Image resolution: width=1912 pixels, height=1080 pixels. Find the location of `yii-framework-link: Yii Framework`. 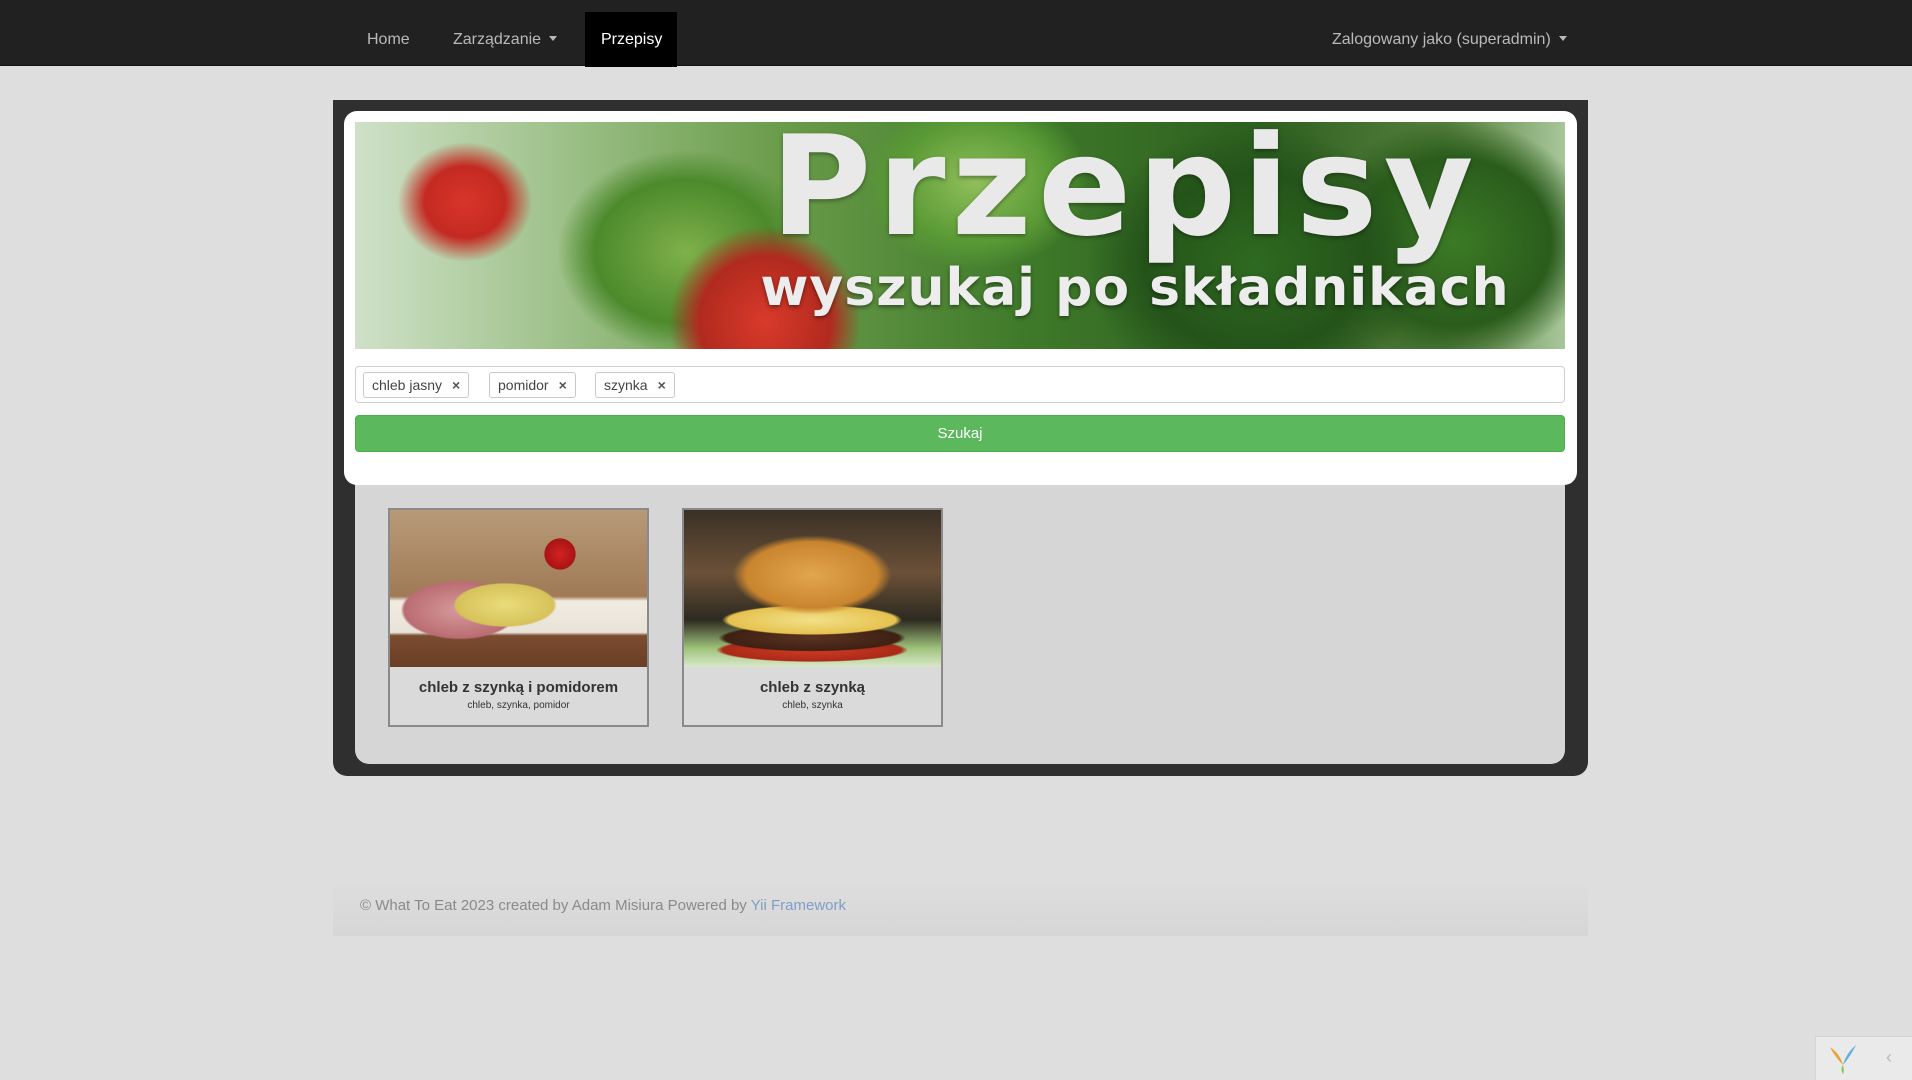

yii-framework-link: Yii Framework is located at coordinates (798, 905).